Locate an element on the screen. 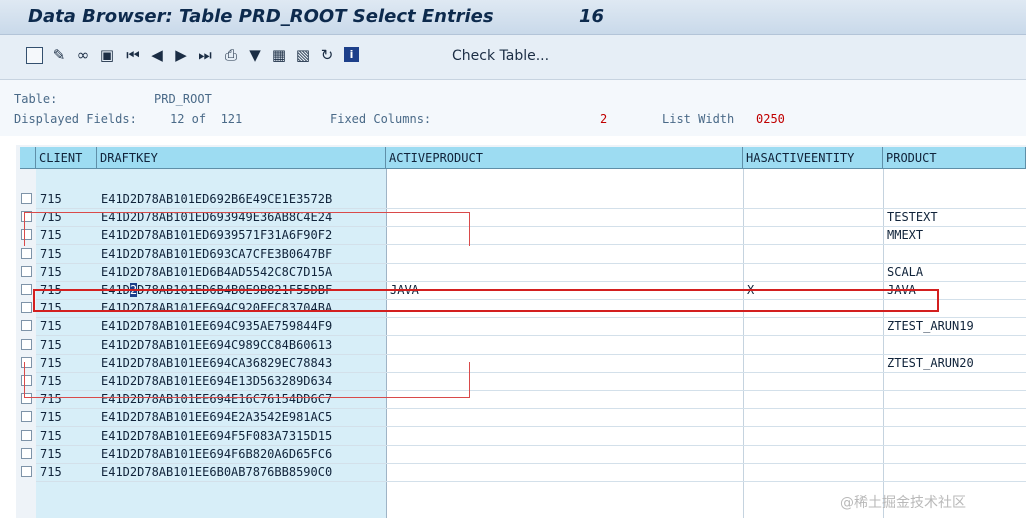  cell-draftkey: E41D2D78AB101EE694C920FEC83704BA is located at coordinates (241, 308).